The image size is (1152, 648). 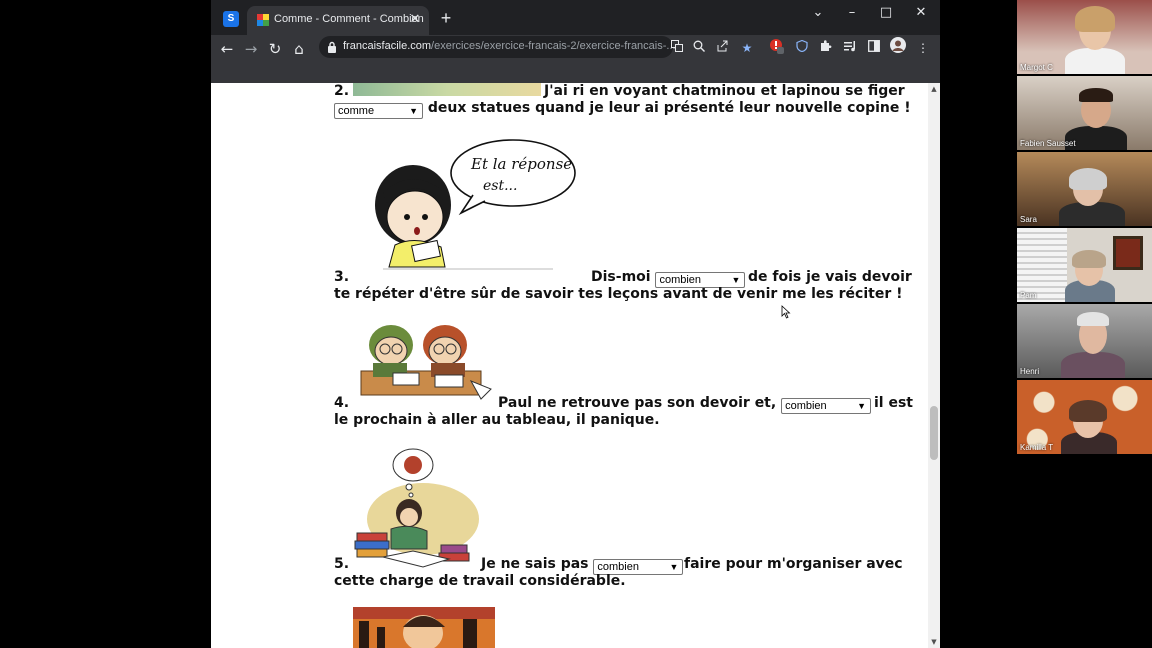 What do you see at coordinates (378, 111) in the screenshot?
I see `question-2-select: comme ▼` at bounding box center [378, 111].